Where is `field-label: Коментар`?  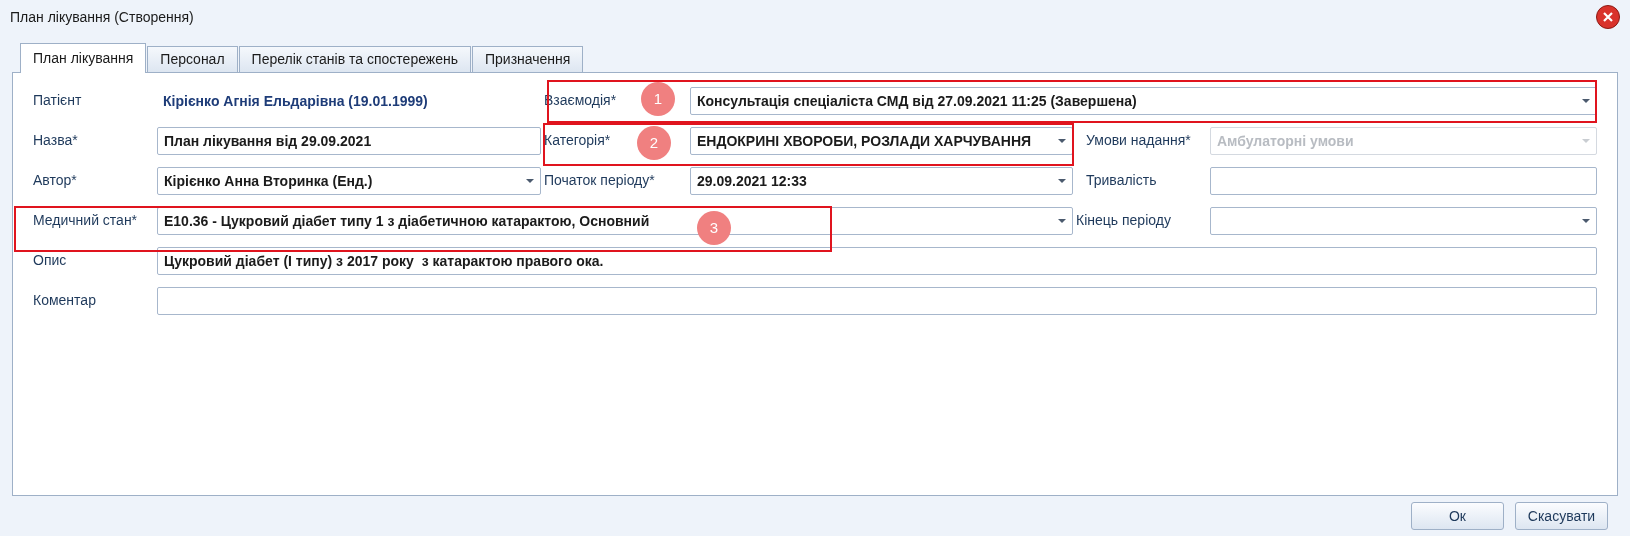 field-label: Коментар is located at coordinates (64, 300).